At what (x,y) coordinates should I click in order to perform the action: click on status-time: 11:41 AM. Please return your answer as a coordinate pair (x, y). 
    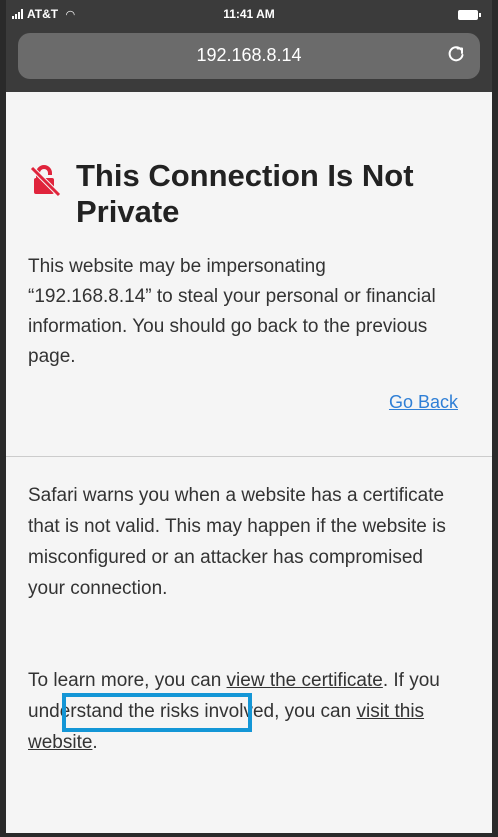
    Looking at the image, I should click on (249, 14).